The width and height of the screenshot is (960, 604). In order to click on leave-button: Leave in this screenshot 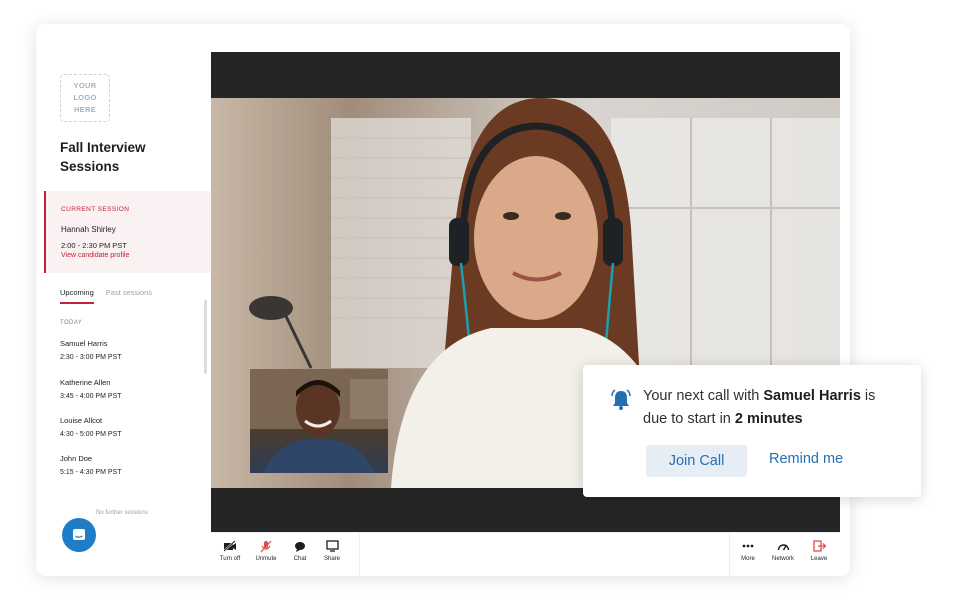, I will do `click(819, 550)`.